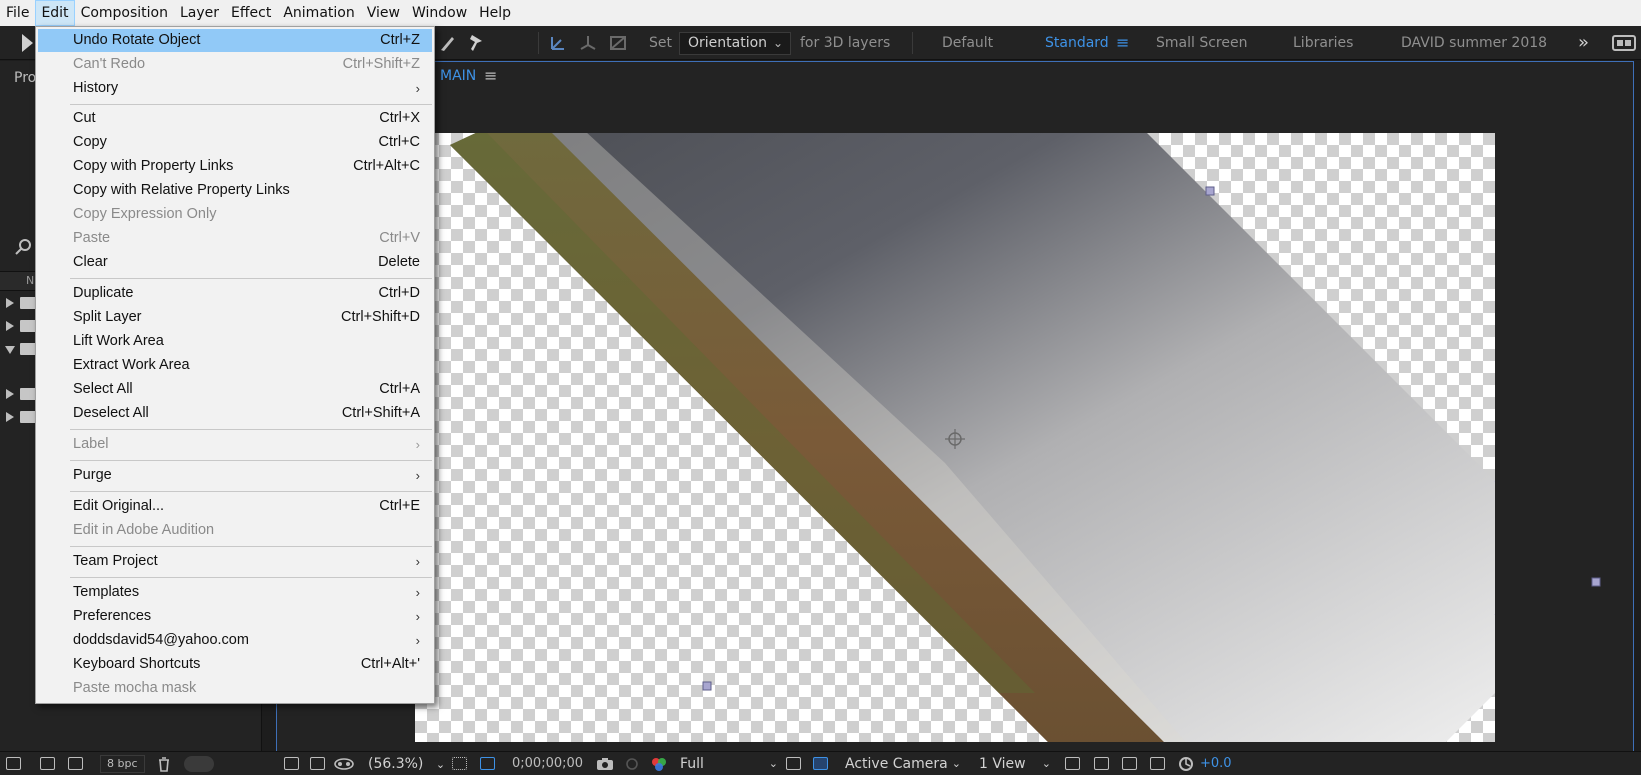 This screenshot has width=1641, height=775. I want to click on workspace-libraries: Libraries, so click(1323, 43).